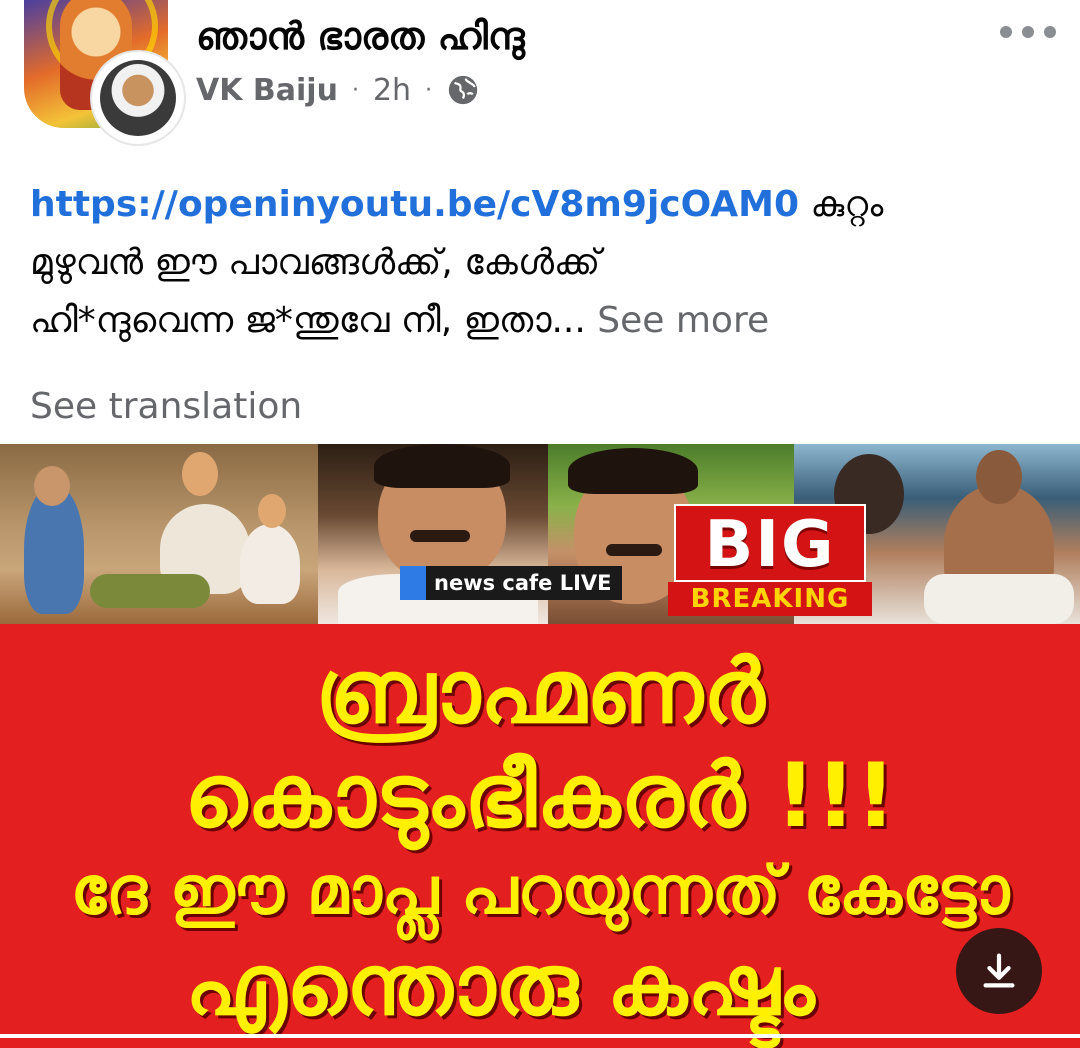  Describe the element at coordinates (770, 543) in the screenshot. I see `big-label: BIG` at that location.